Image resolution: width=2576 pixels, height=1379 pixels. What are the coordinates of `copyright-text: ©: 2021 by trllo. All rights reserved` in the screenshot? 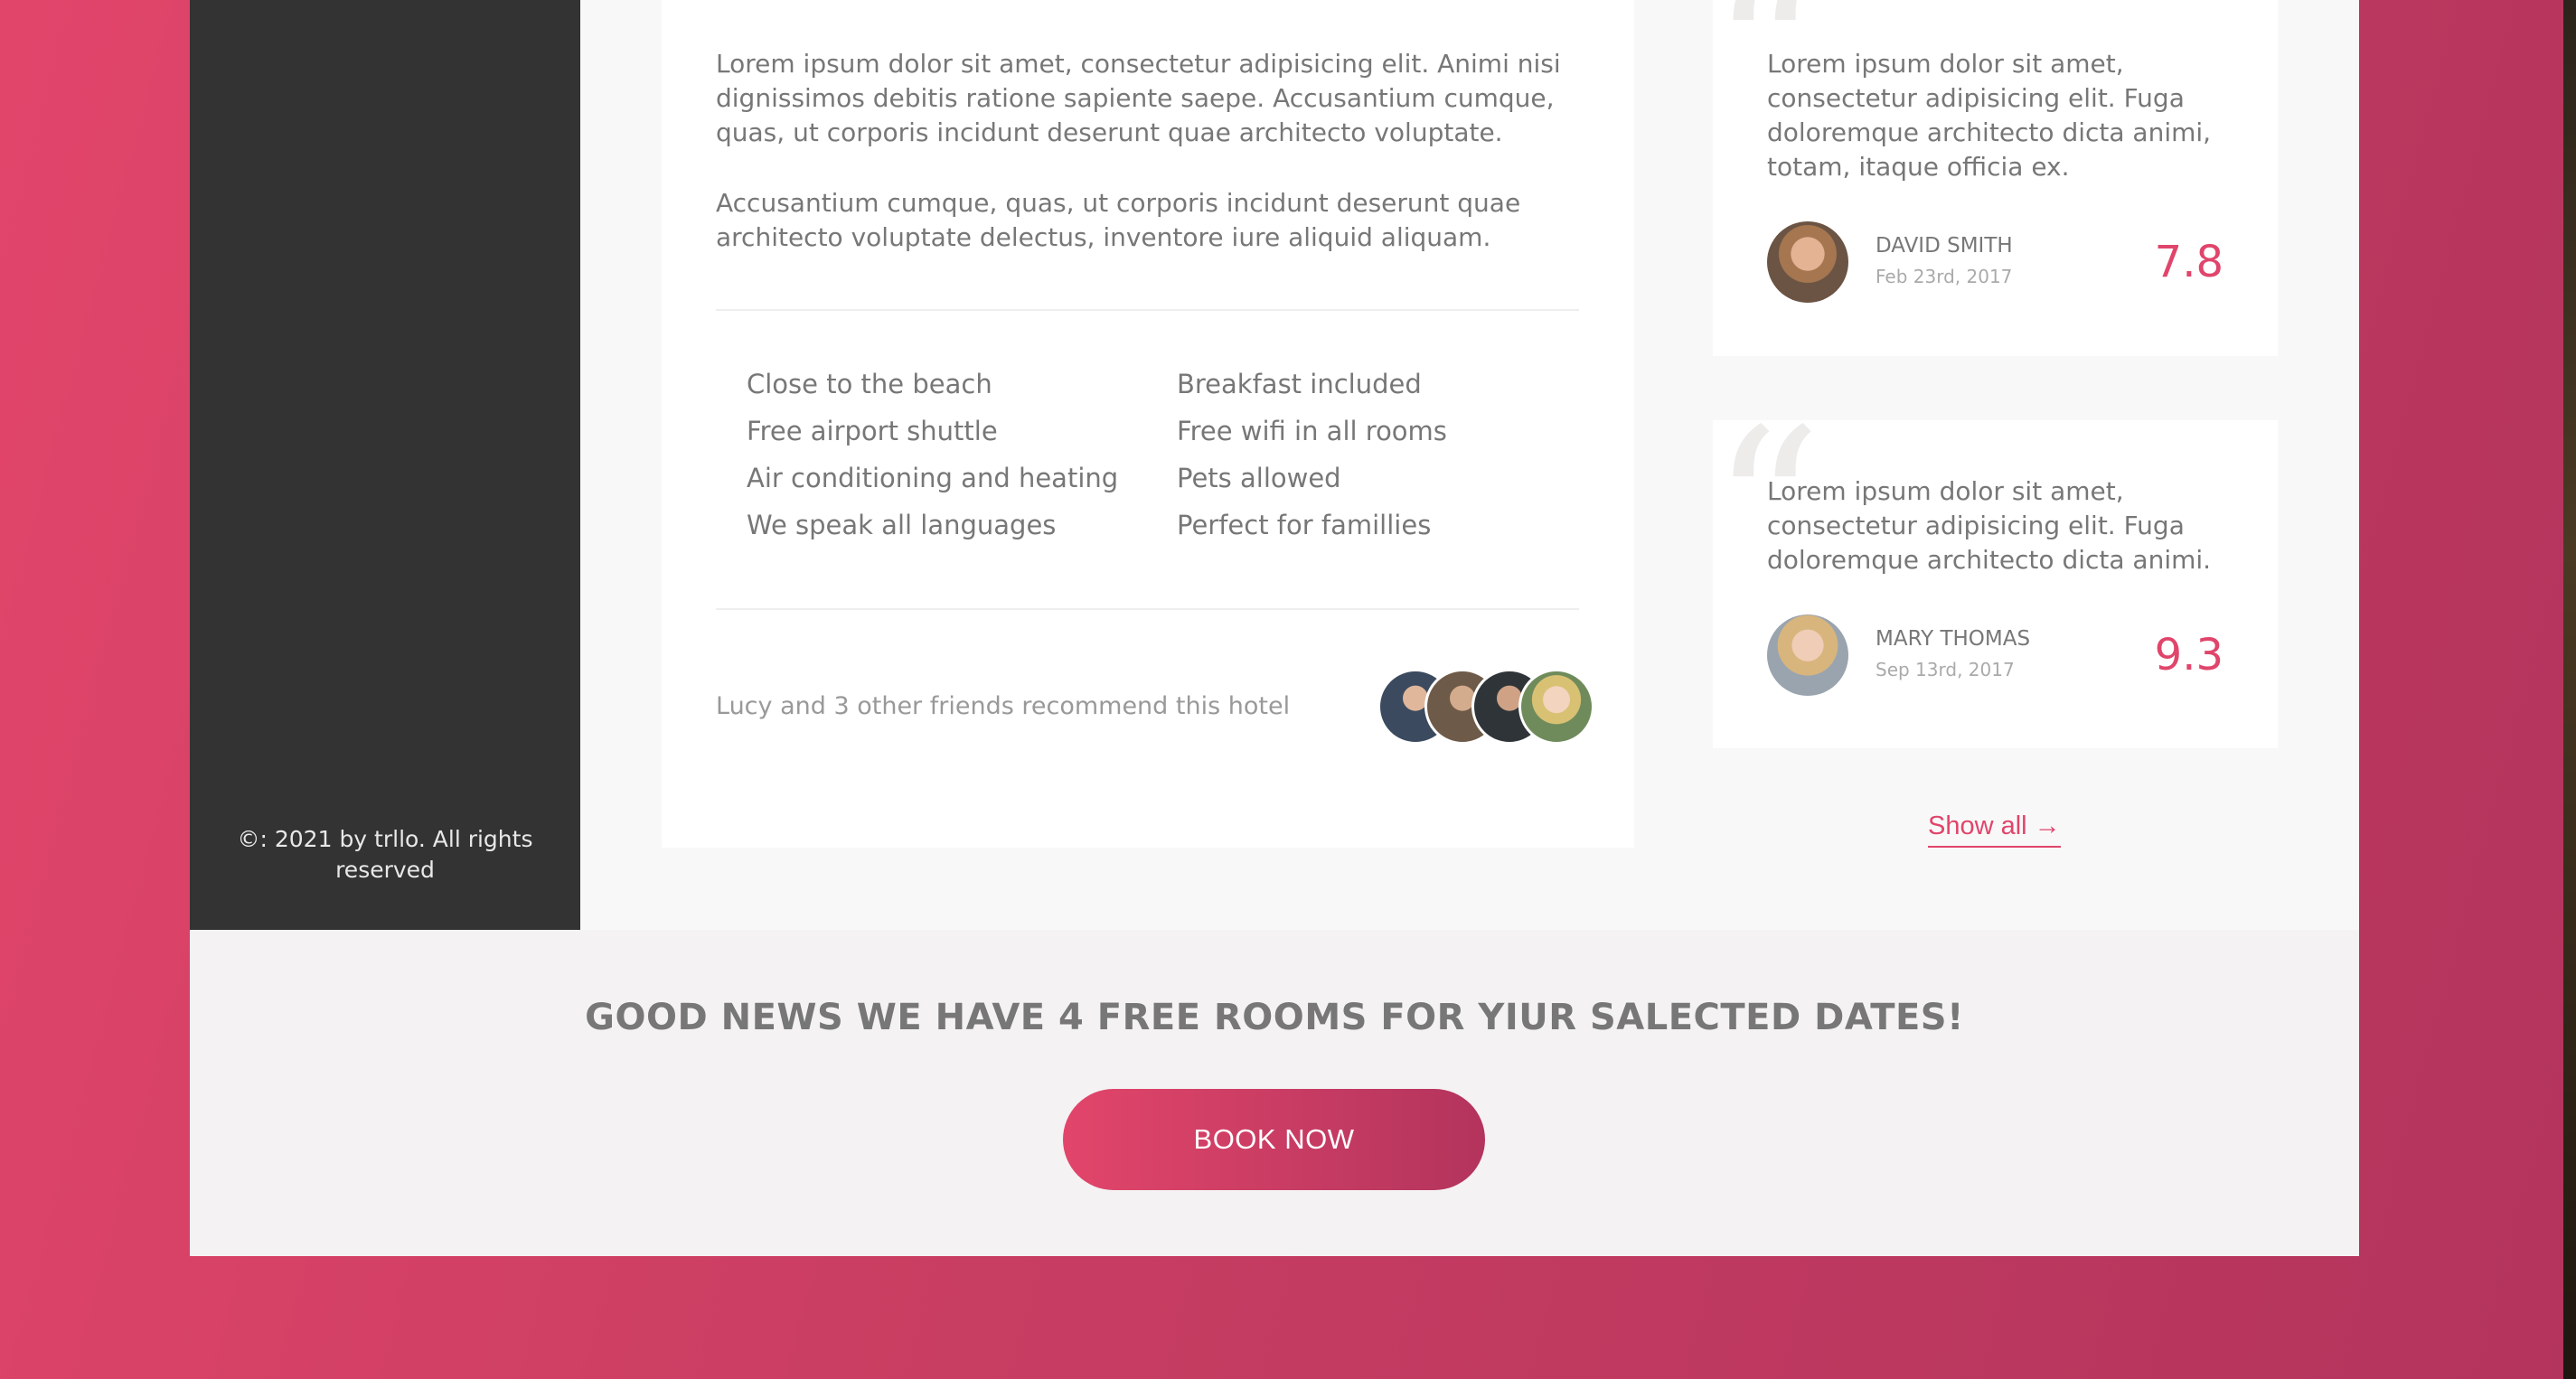 It's located at (385, 854).